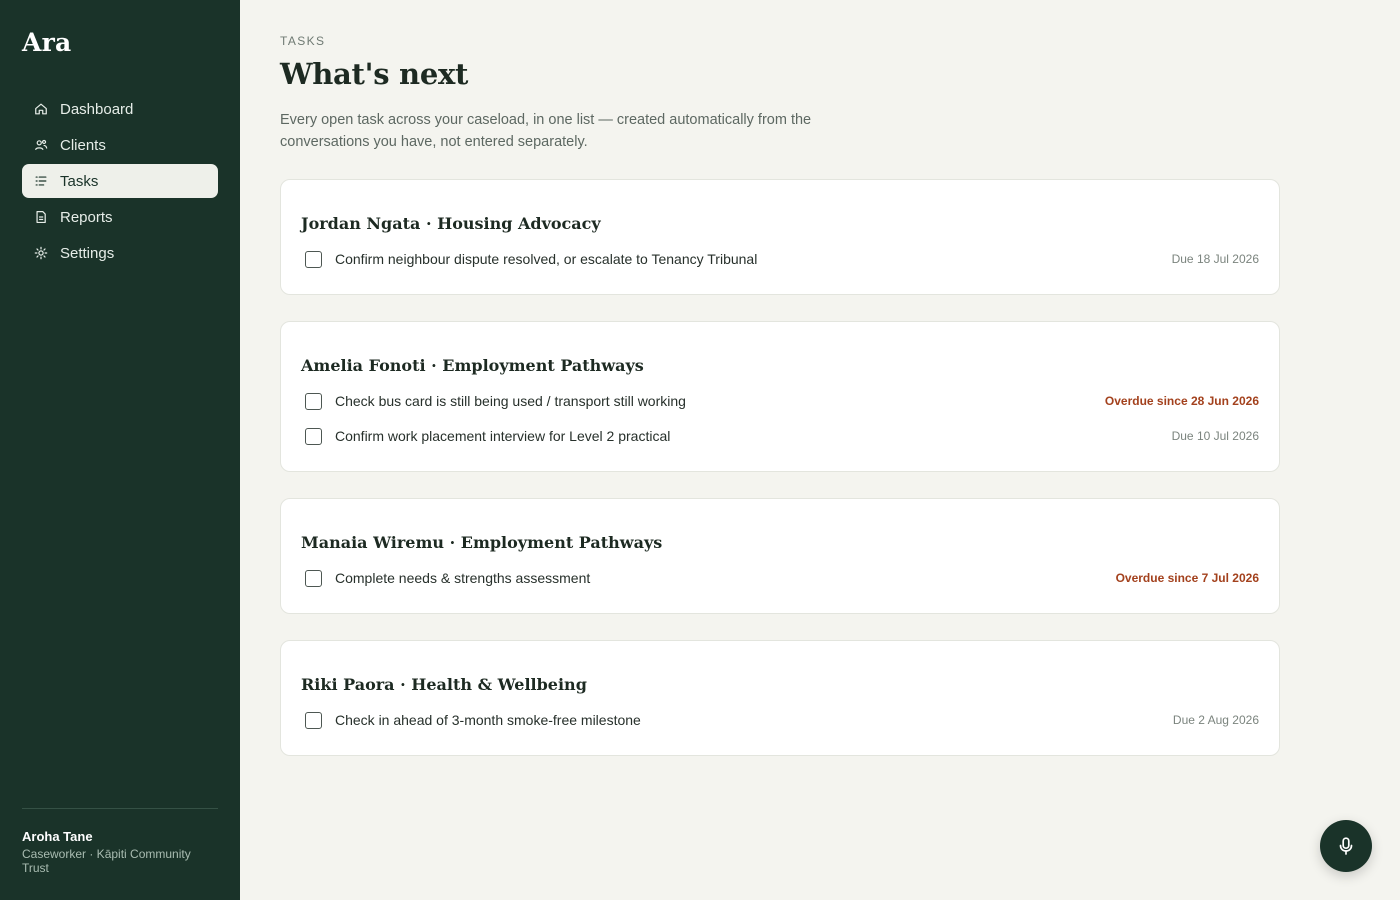  Describe the element at coordinates (86, 217) in the screenshot. I see `sidebar-item-label: Reports` at that location.